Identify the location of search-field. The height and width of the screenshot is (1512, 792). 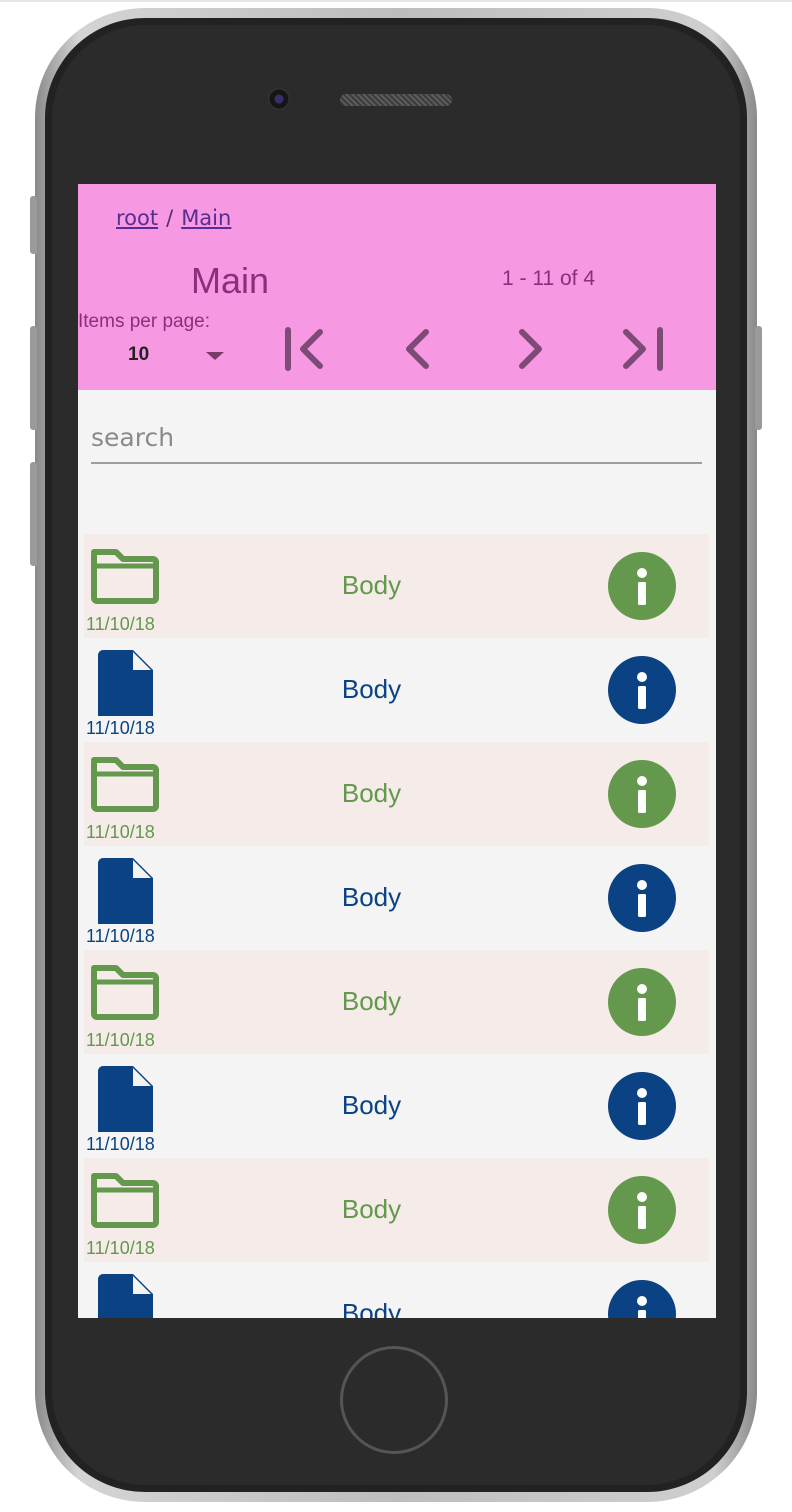
(396, 439).